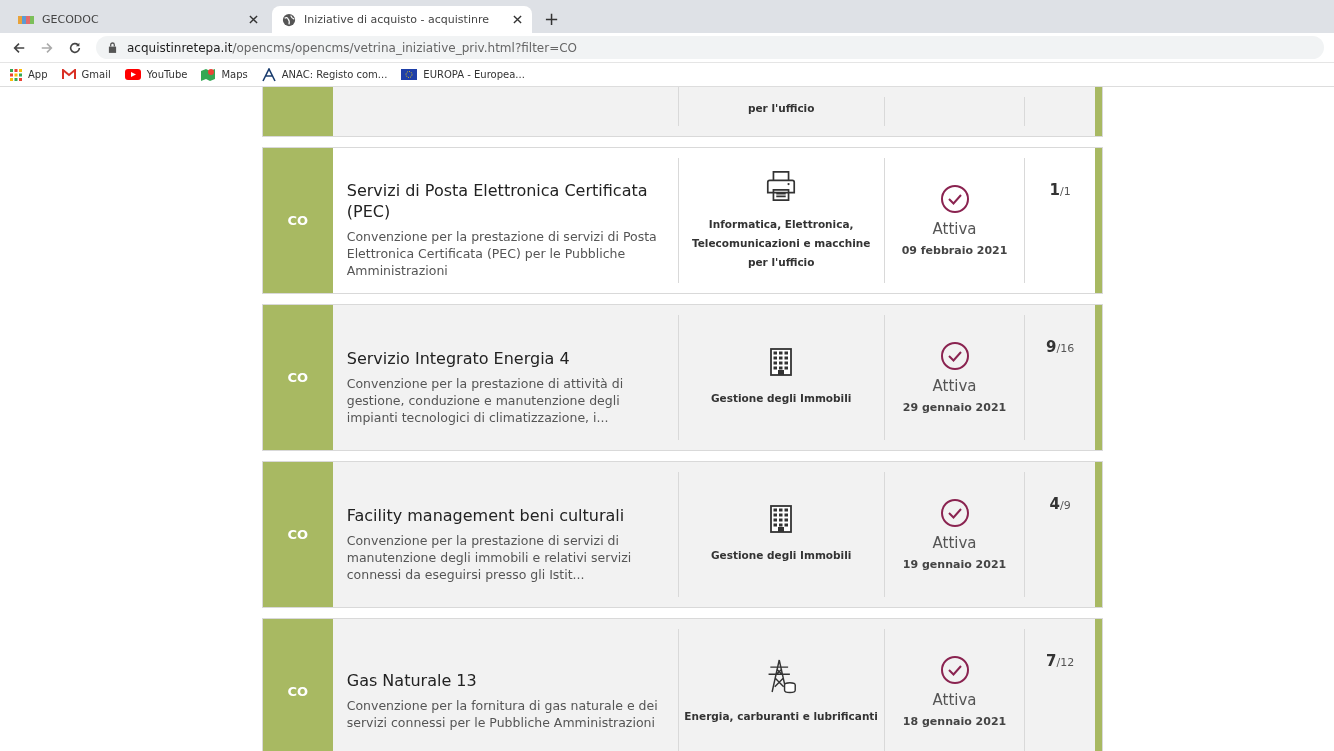  I want to click on browser-tab: Iniziative di acquisto - acquistinre, so click(402, 19).